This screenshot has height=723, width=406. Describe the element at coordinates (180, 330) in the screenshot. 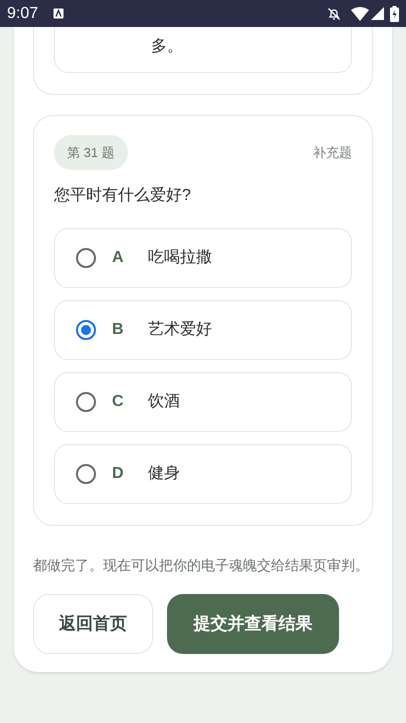

I see `option-label: 艺术爱好` at that location.